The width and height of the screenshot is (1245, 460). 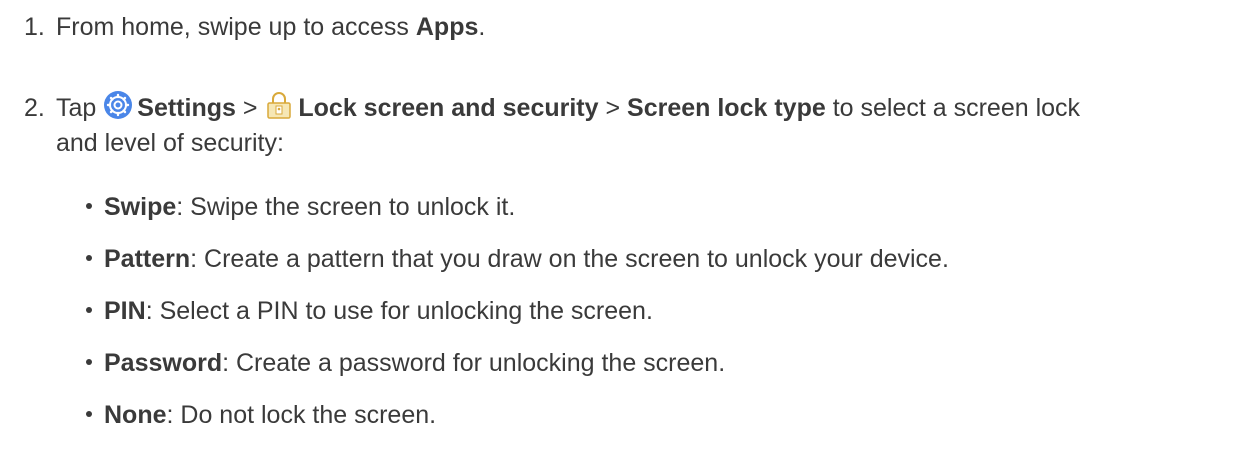 What do you see at coordinates (726, 108) in the screenshot?
I see `screen-lock-type-term: Screen lock type` at bounding box center [726, 108].